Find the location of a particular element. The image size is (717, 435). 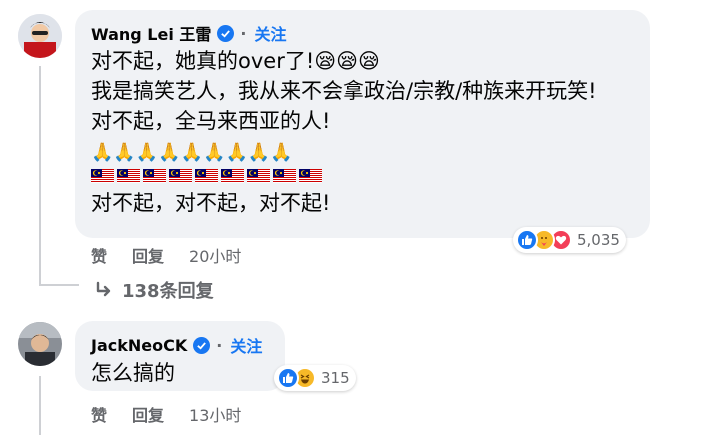

comment-line: 我是搞笑艺人，我从来不会拿政治/宗教/种族来开玩笑! is located at coordinates (344, 91).